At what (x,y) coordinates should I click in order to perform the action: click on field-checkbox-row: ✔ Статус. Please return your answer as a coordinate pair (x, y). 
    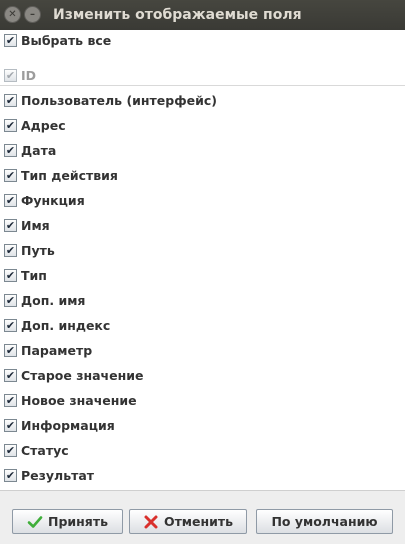
    Looking at the image, I should click on (36, 450).